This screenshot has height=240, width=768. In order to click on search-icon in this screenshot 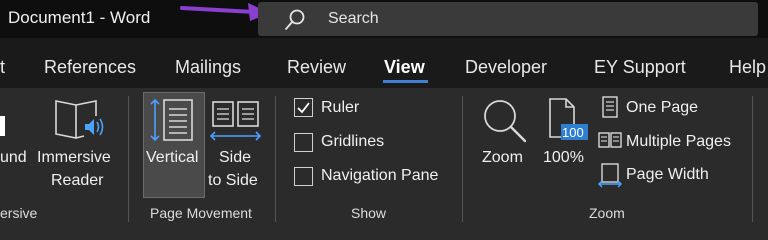, I will do `click(295, 19)`.